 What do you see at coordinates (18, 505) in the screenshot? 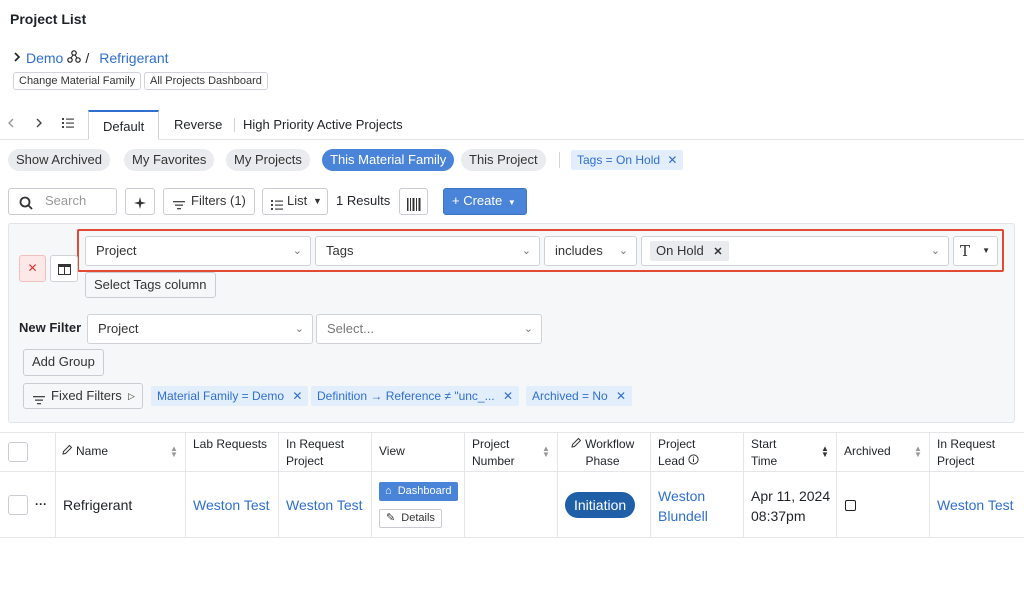
I see `row-checkbox` at bounding box center [18, 505].